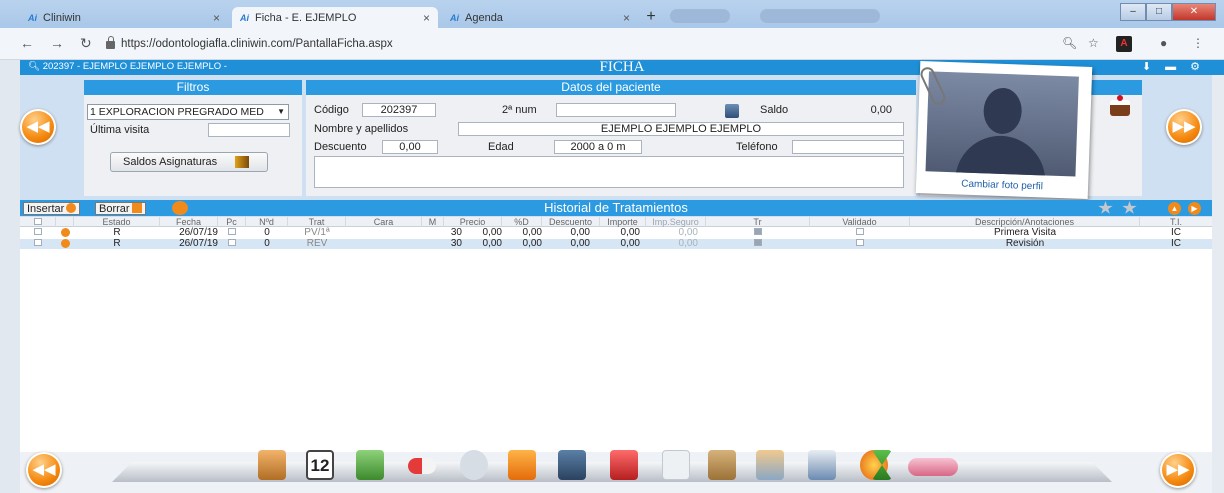 The width and height of the screenshot is (1224, 493). I want to click on column-header: Estado, so click(117, 222).